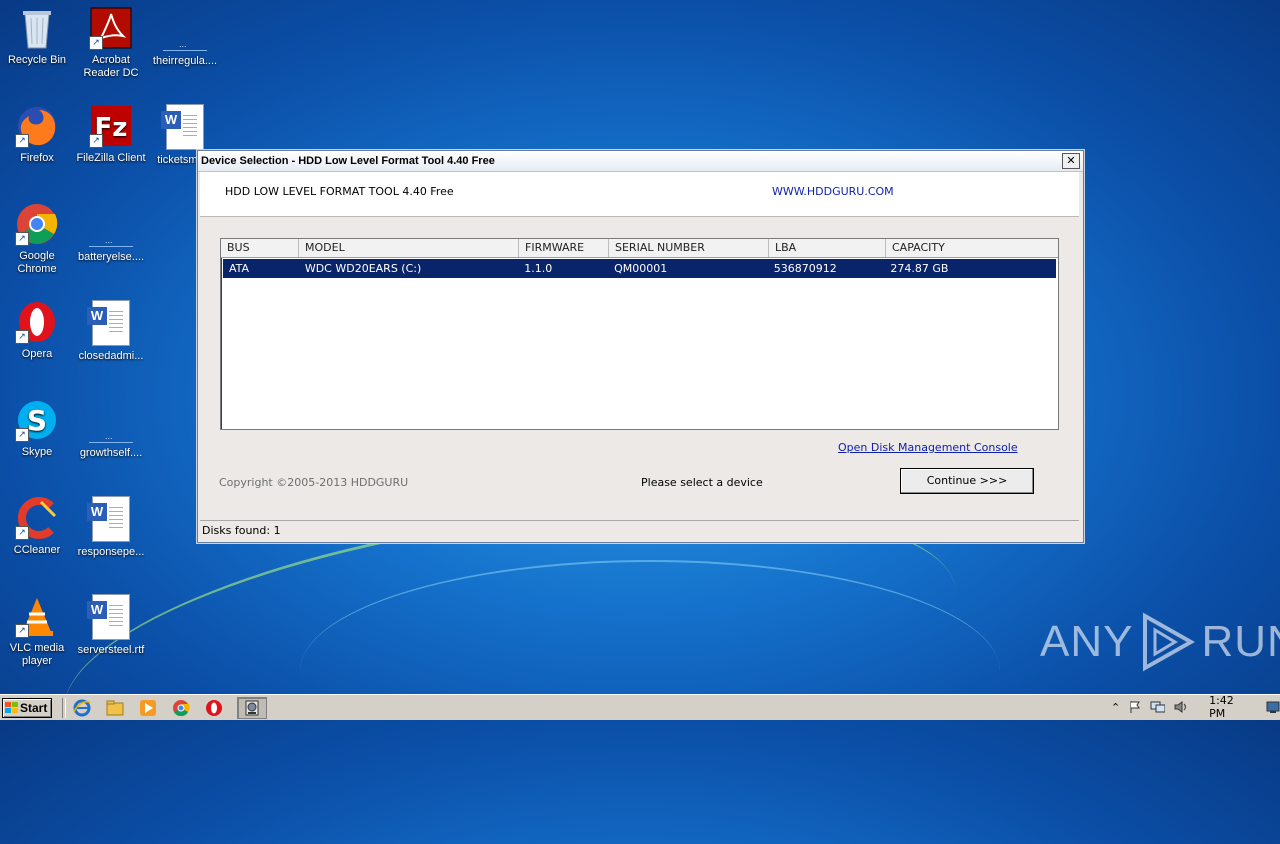 The image size is (1280, 844). I want to click on app-name: HDD LOW LEVEL FORMAT TOOL 4.40 Free, so click(339, 191).